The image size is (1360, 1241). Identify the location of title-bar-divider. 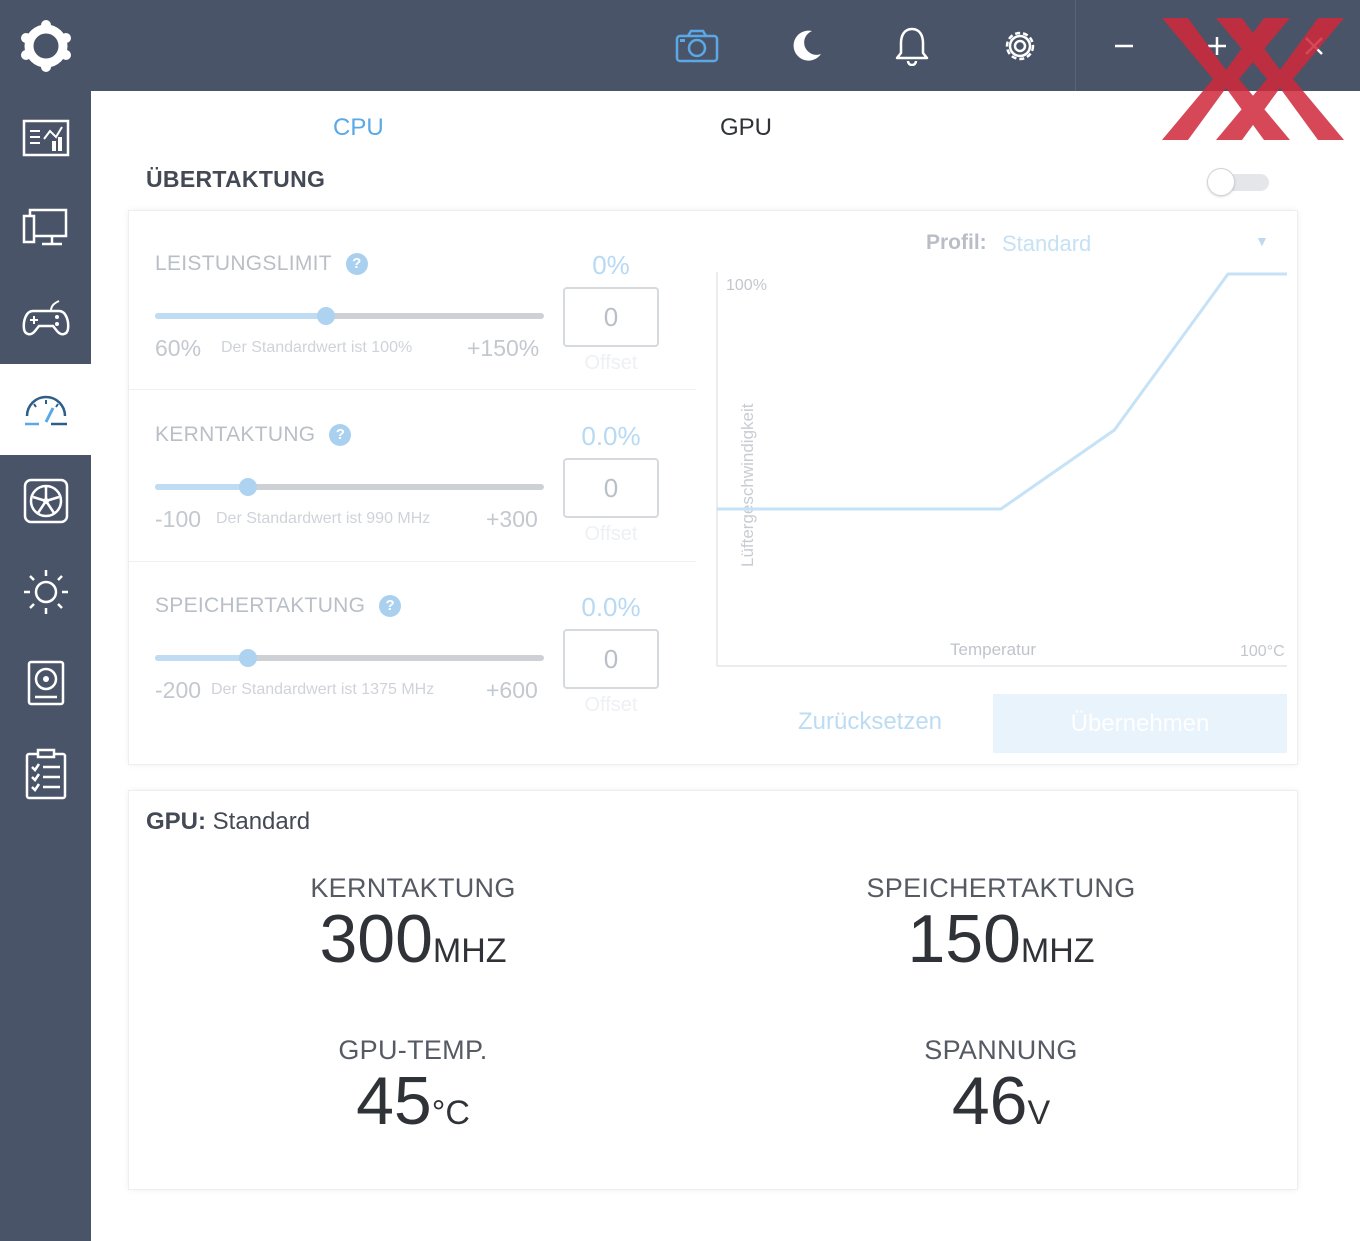
(1075, 45).